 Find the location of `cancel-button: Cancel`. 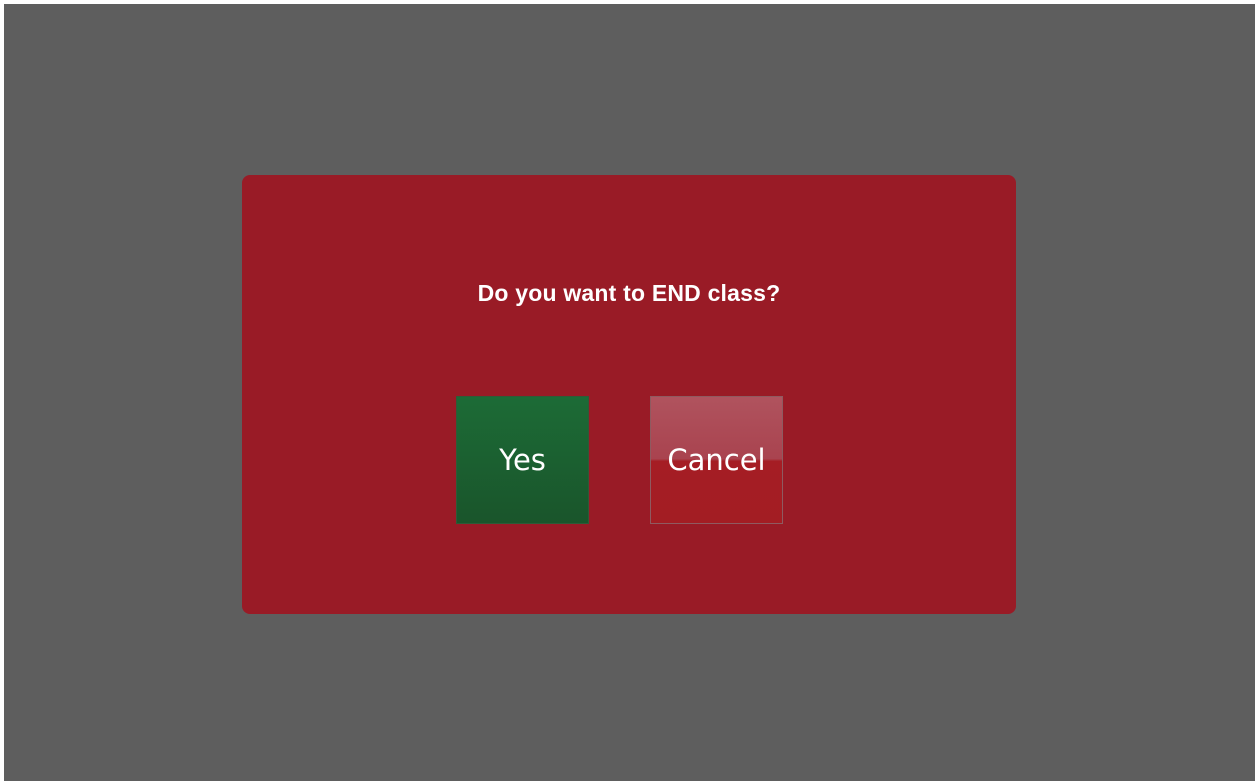

cancel-button: Cancel is located at coordinates (716, 460).